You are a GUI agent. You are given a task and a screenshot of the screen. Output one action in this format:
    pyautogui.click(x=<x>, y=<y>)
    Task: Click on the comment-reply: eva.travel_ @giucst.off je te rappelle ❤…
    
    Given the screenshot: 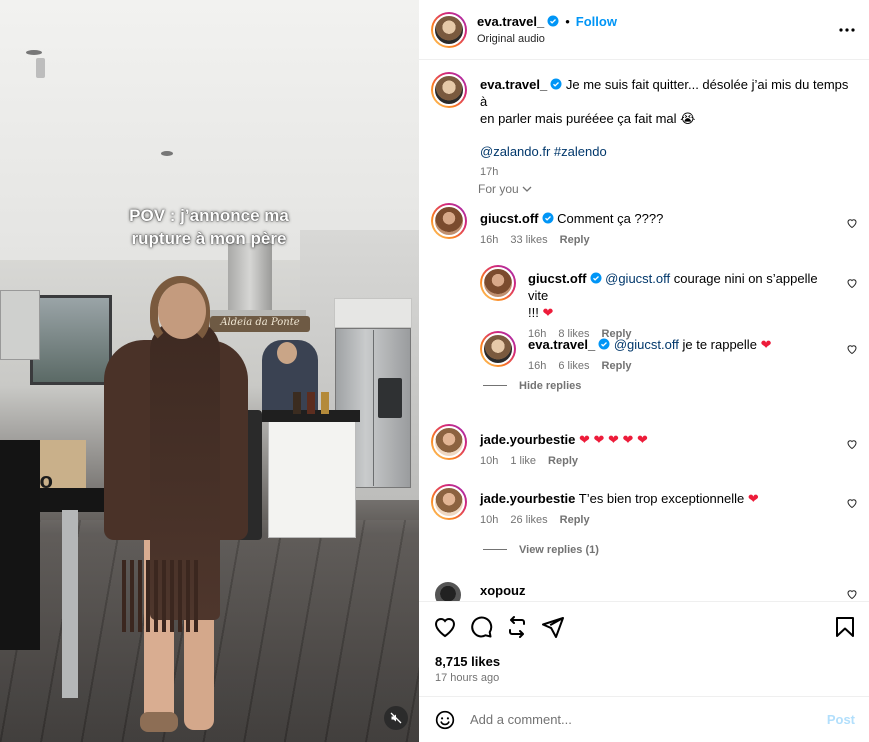 What is the action you would take?
    pyautogui.click(x=683, y=354)
    